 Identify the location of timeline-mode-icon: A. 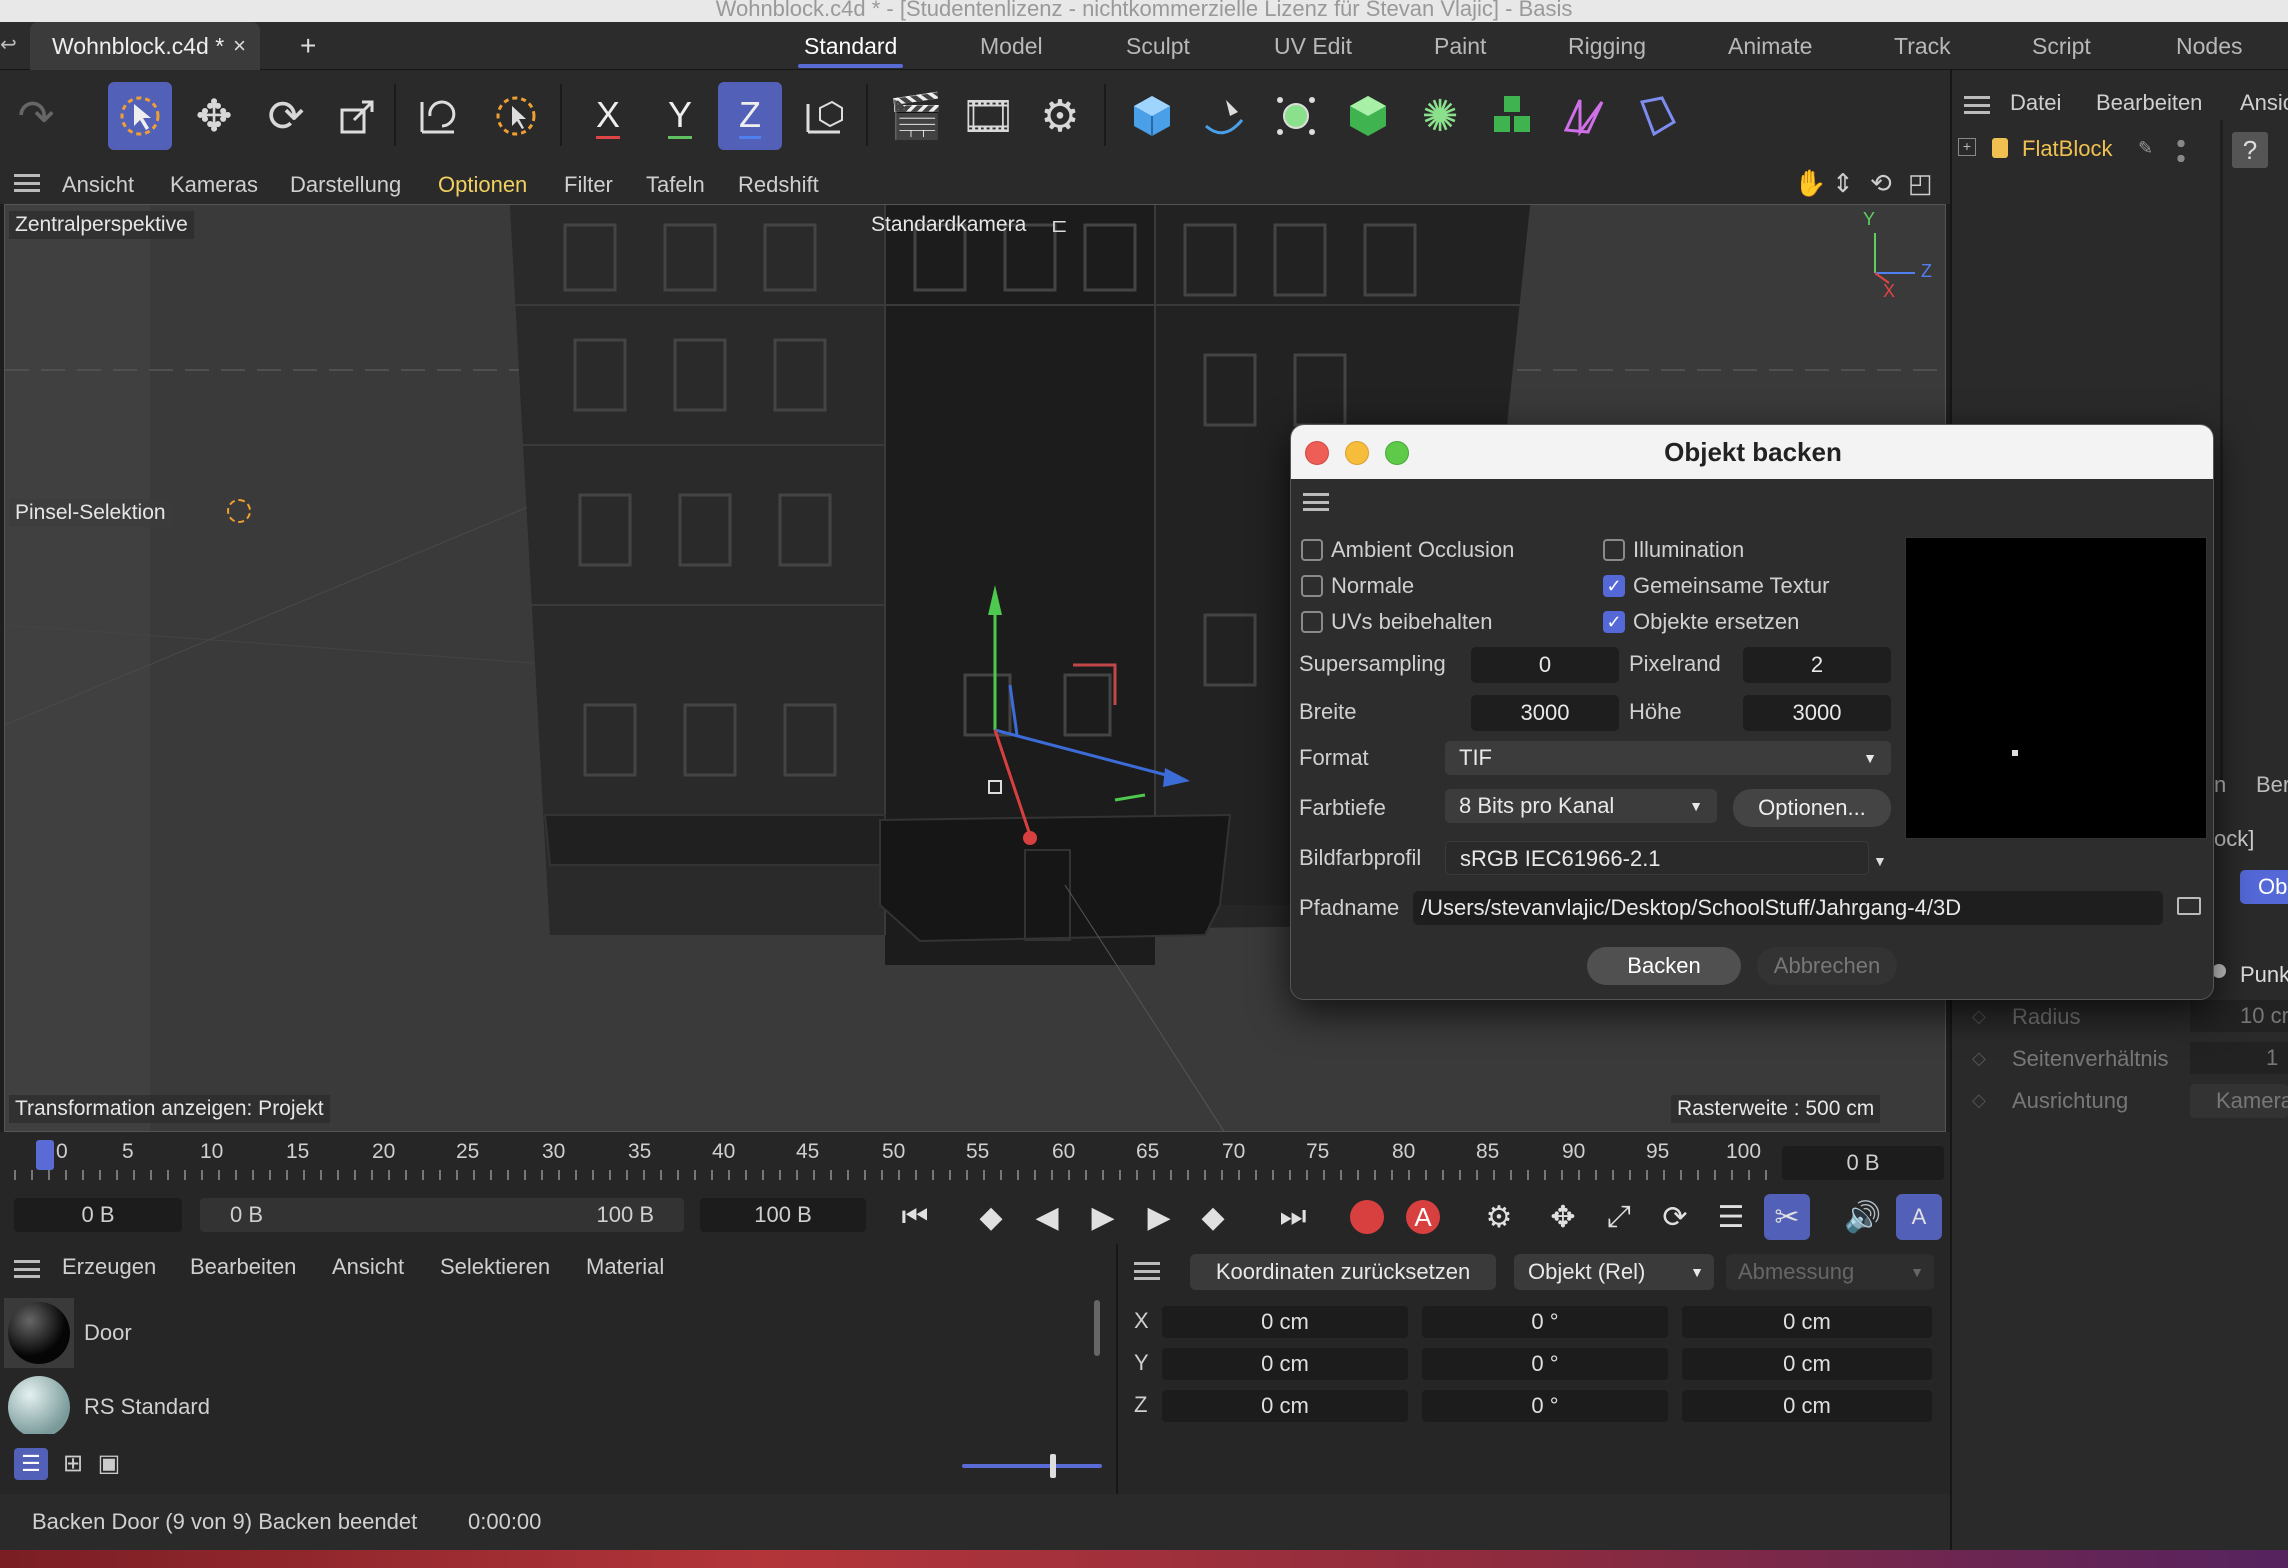
(1919, 1217).